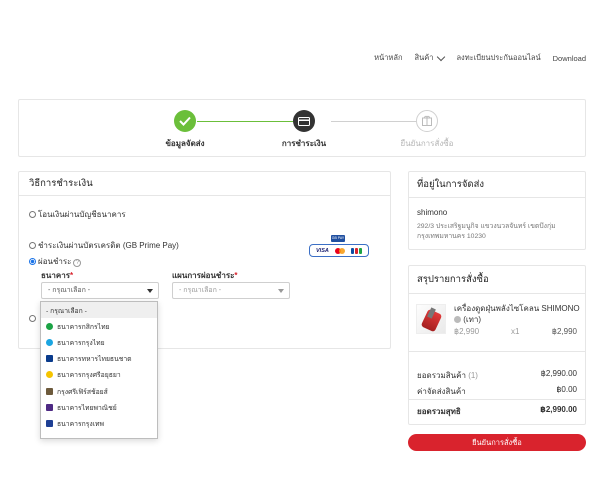  I want to click on nav-warranty-label: ลงทะเบียนประกันออนไลน์, so click(498, 57).